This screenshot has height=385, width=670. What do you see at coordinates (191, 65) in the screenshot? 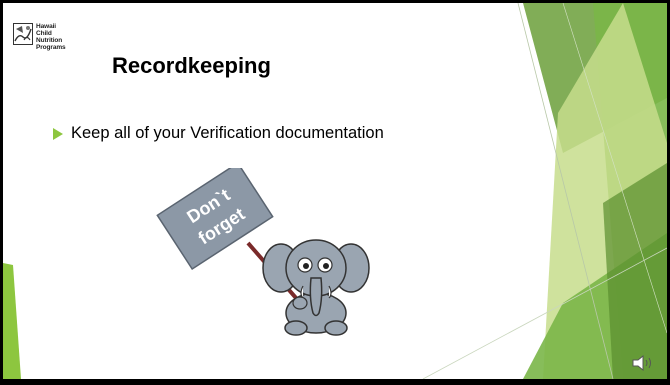
I see `slide-title: Recordkeeping` at bounding box center [191, 65].